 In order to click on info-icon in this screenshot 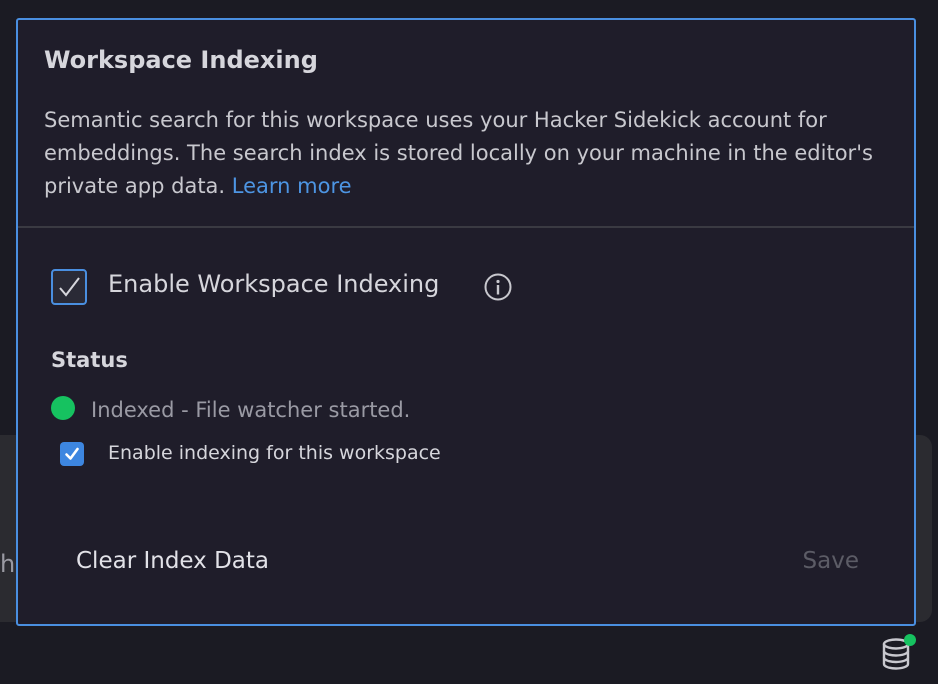, I will do `click(498, 287)`.